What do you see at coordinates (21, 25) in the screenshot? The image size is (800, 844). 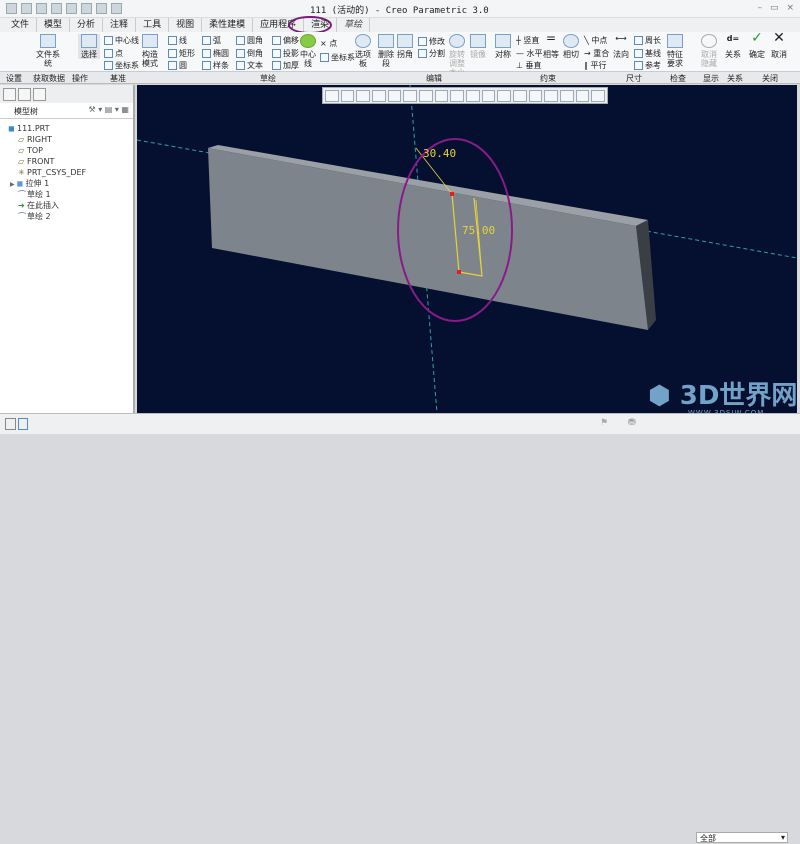 I see `tab-file: 文件` at bounding box center [21, 25].